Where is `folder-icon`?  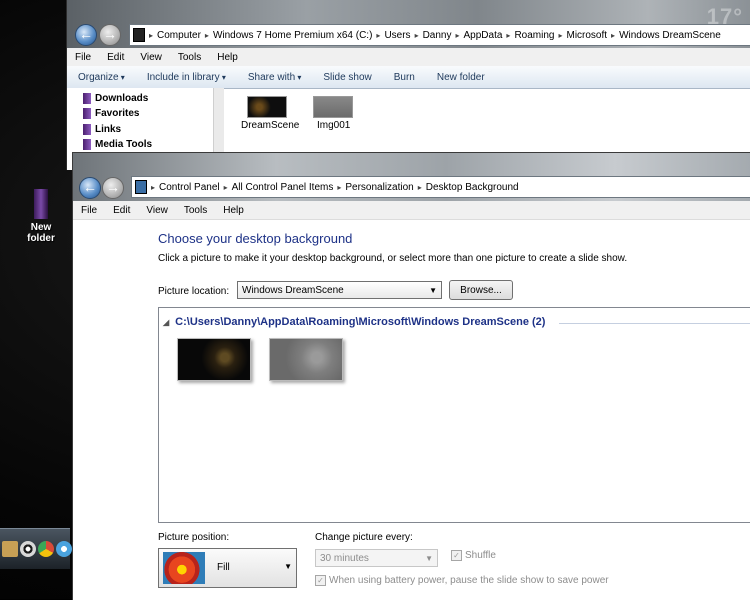
folder-icon is located at coordinates (41, 204).